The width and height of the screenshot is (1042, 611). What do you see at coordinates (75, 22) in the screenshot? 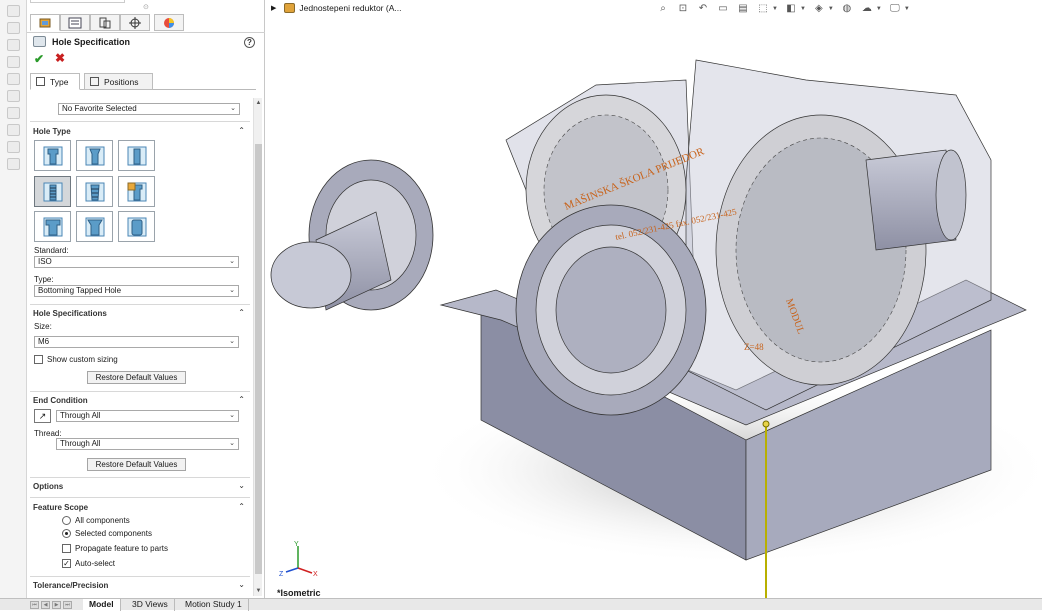
I see `property-manager-tab` at bounding box center [75, 22].